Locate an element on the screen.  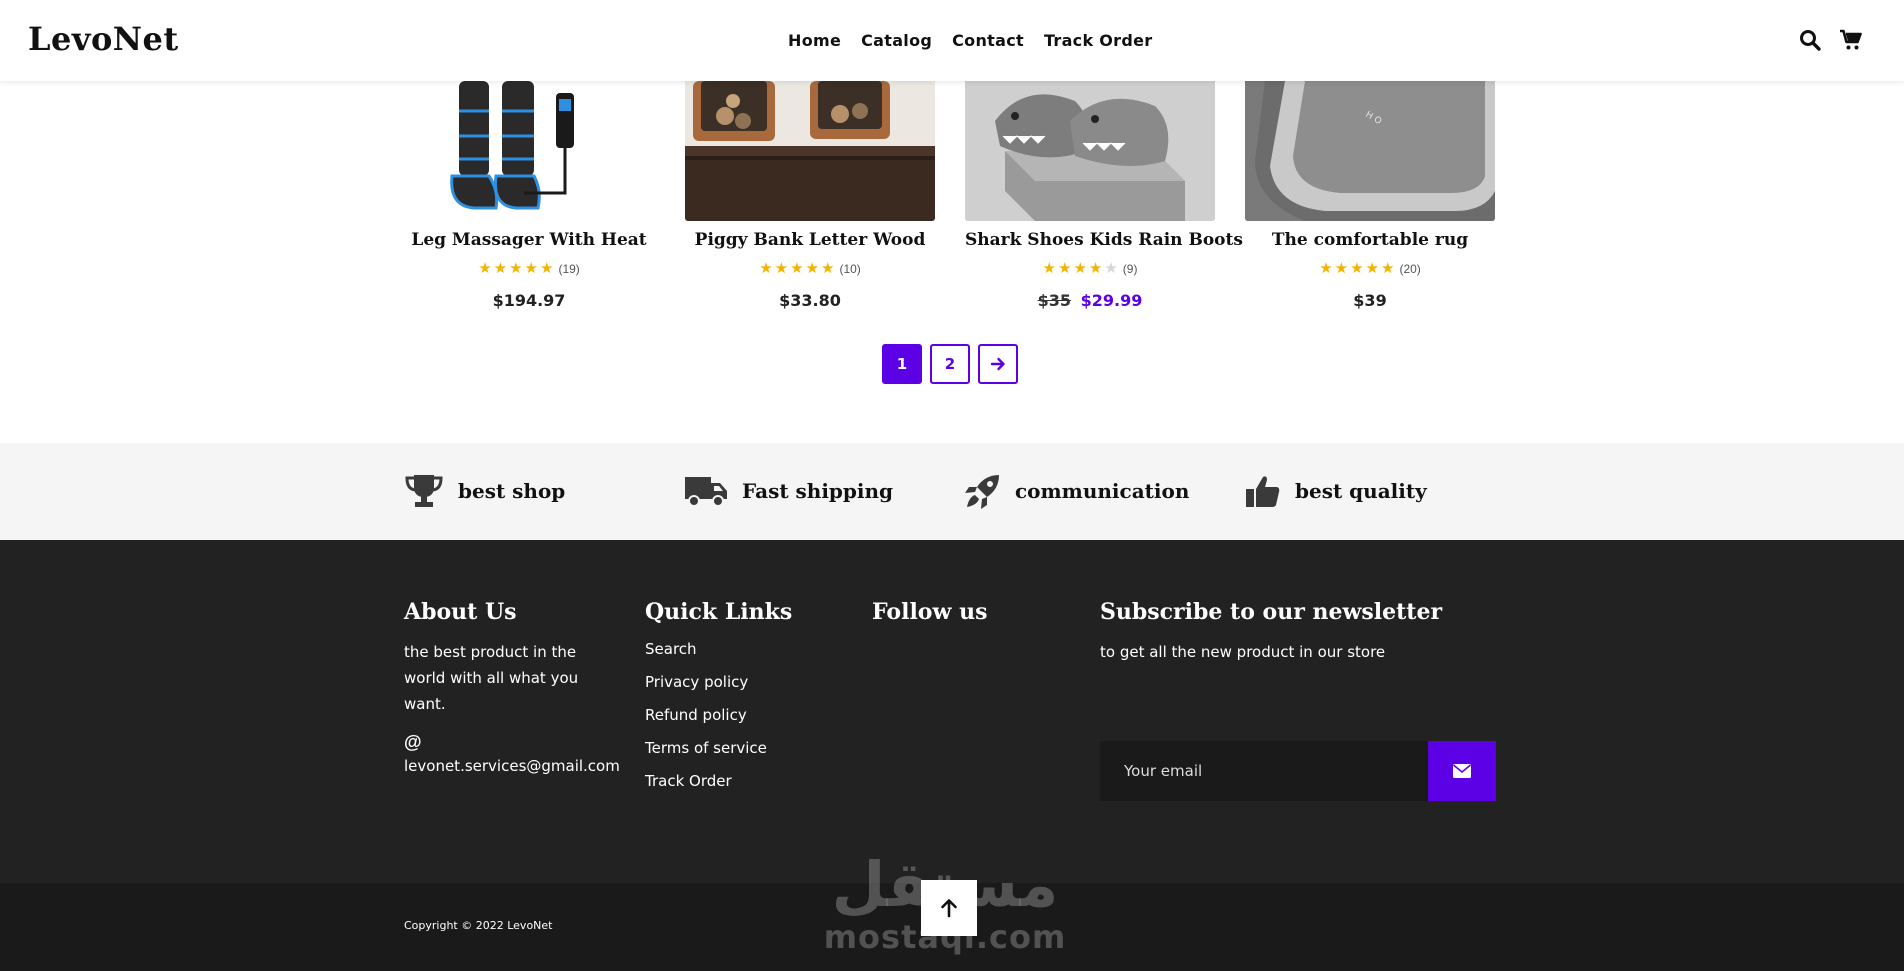
pagination: 1 2 is located at coordinates (950, 364).